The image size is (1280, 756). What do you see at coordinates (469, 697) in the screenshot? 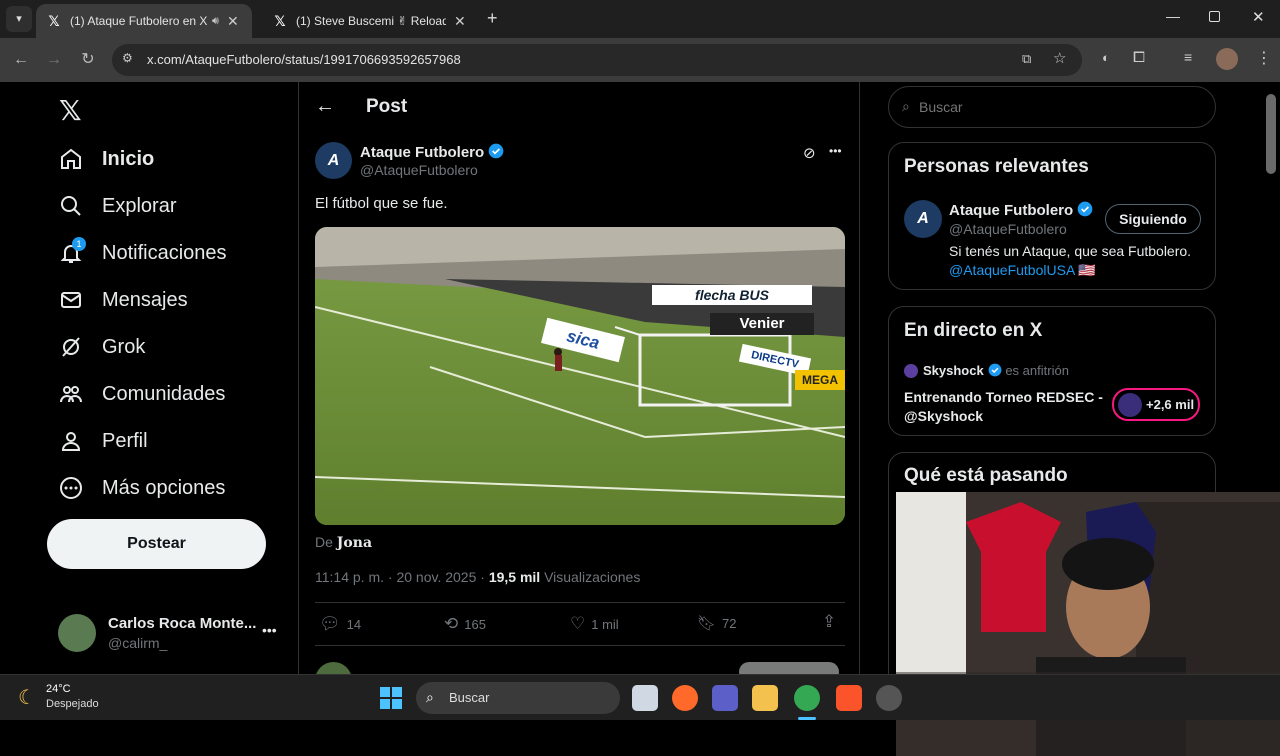
I see `taskbar-search-label: Buscar` at bounding box center [469, 697].